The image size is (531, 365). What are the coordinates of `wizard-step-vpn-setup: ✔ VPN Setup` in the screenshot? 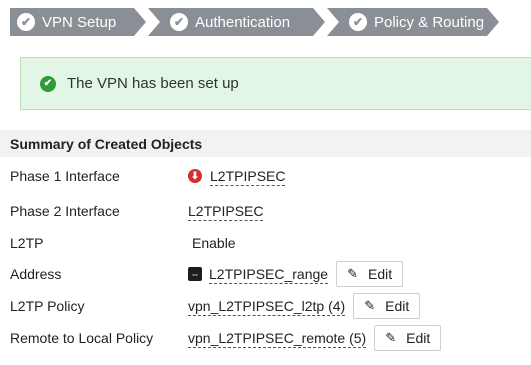 It's located at (78, 22).